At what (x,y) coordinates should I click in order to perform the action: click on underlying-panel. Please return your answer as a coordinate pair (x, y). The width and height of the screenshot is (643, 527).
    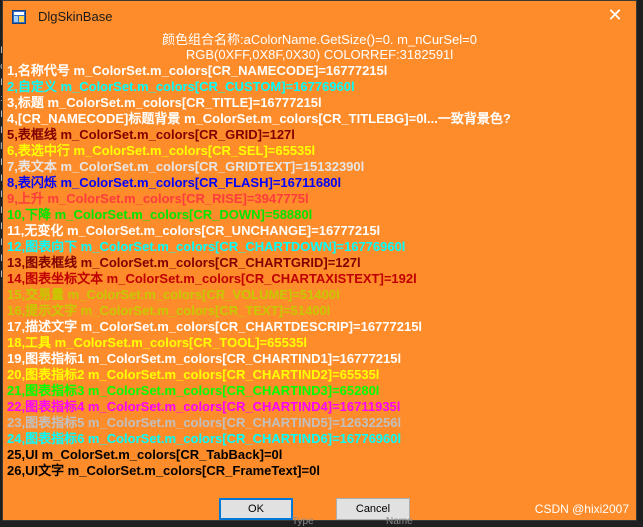
    Looking at the image, I should click on (321, 523).